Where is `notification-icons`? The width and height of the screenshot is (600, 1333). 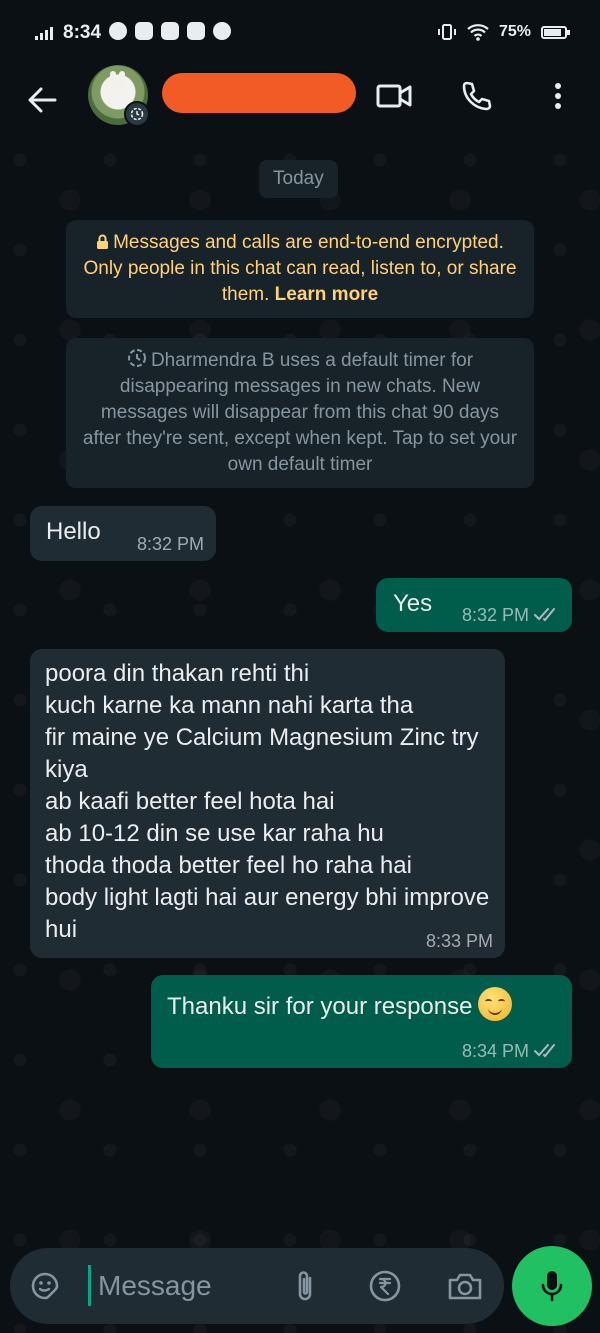
notification-icons is located at coordinates (170, 31).